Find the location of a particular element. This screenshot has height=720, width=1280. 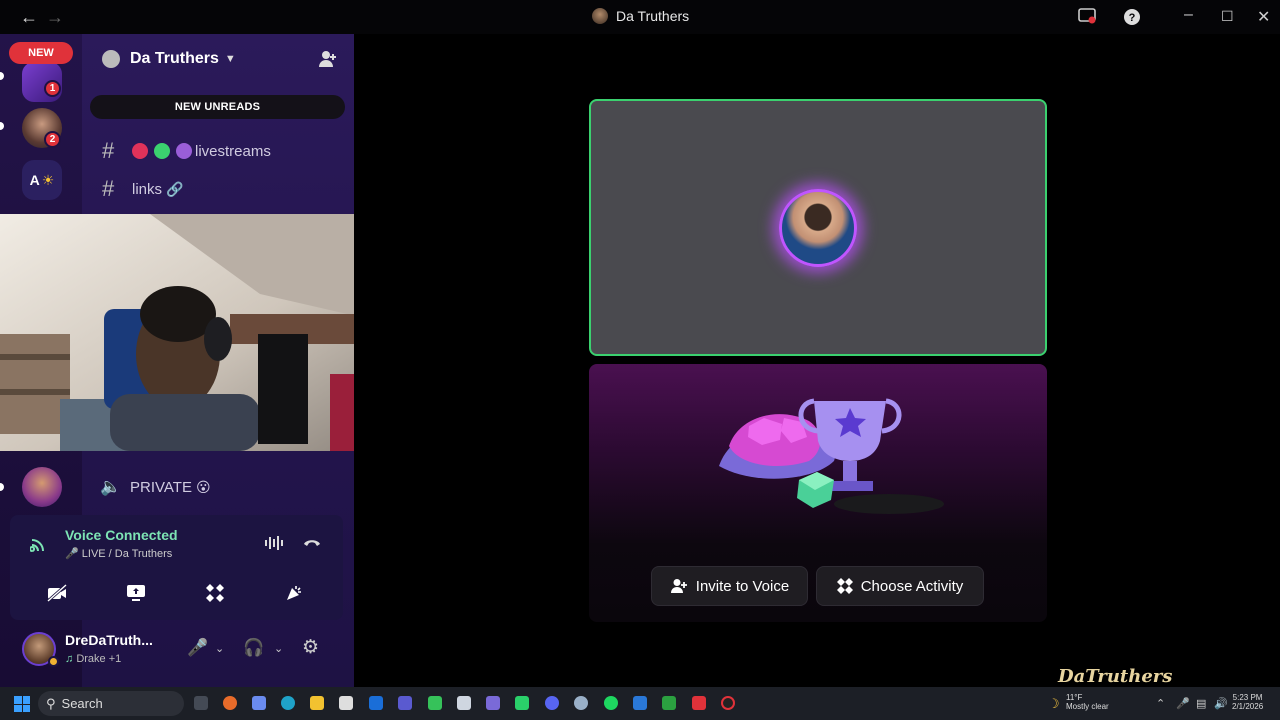

tray-network-icon: ▤ is located at coordinates (1201, 703).